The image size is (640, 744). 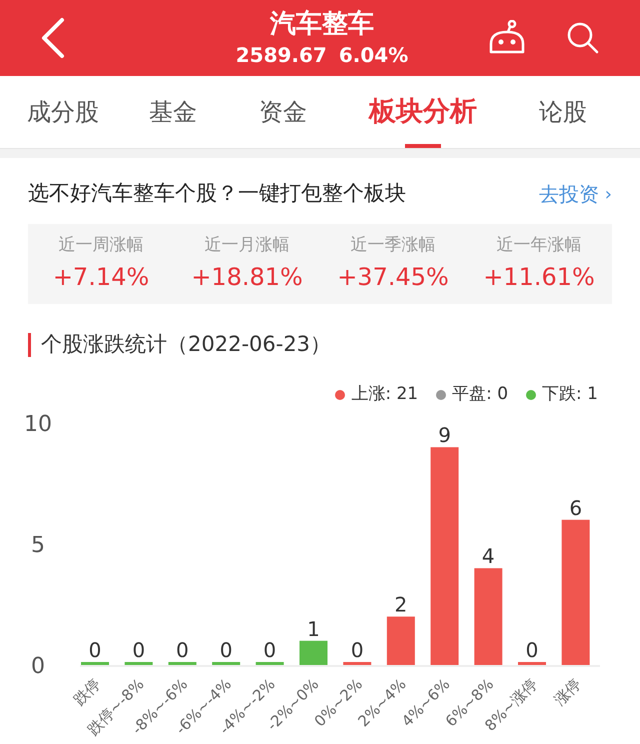 What do you see at coordinates (539, 277) in the screenshot?
I see `period-return: +11.61%` at bounding box center [539, 277].